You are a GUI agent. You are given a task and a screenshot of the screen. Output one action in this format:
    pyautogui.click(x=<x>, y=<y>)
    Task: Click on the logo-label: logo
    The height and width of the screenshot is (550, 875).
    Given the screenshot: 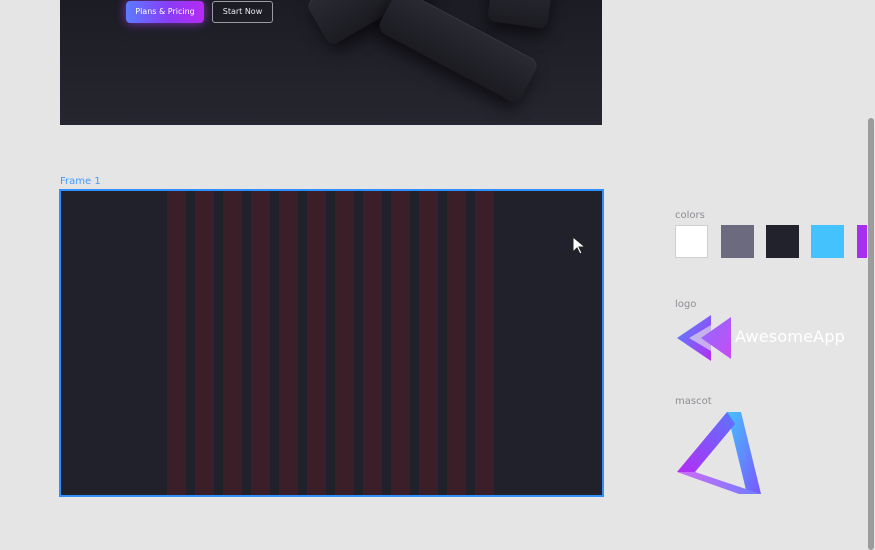 What is the action you would take?
    pyautogui.click(x=686, y=304)
    